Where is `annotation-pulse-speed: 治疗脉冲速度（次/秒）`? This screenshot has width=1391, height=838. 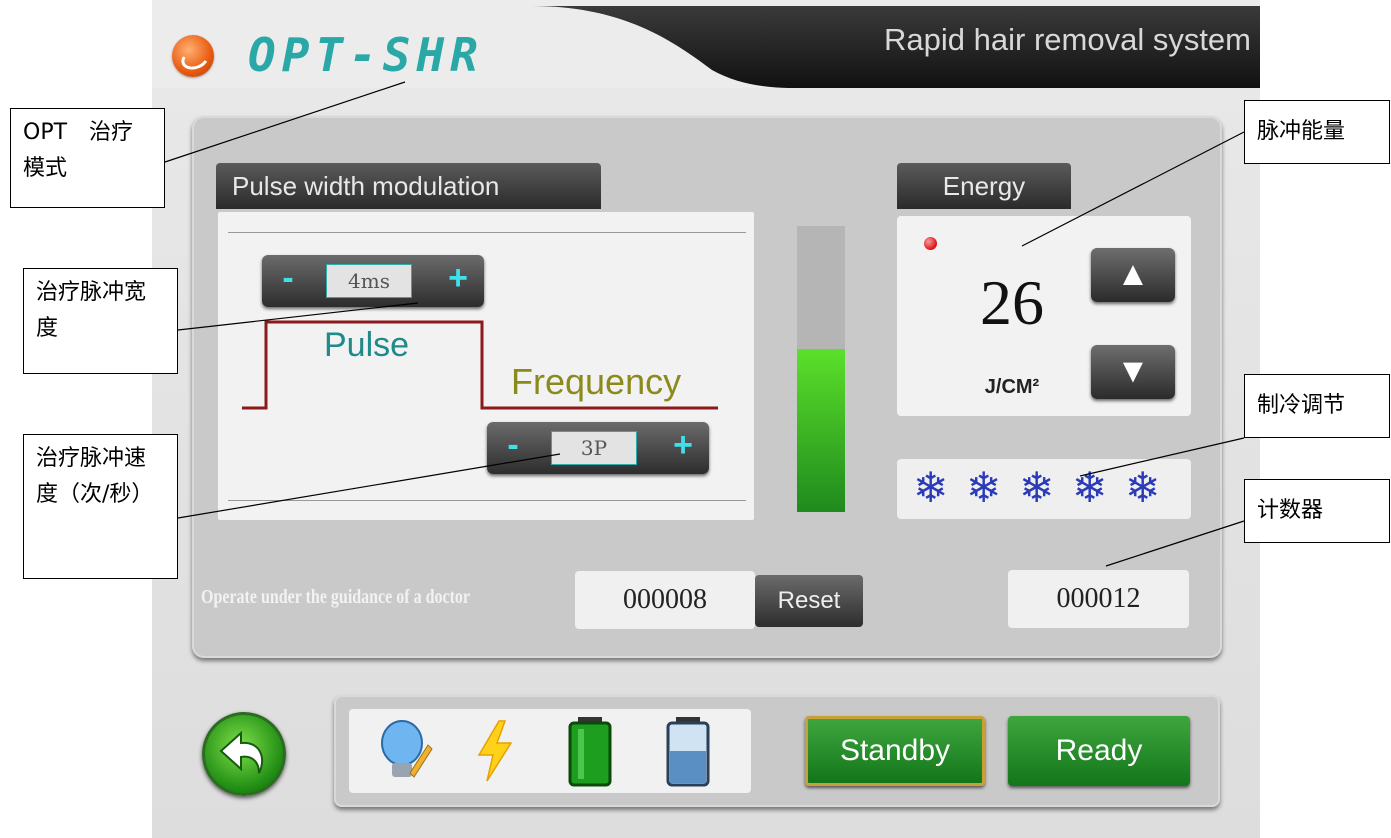 annotation-pulse-speed: 治疗脉冲速度（次/秒） is located at coordinates (100, 506).